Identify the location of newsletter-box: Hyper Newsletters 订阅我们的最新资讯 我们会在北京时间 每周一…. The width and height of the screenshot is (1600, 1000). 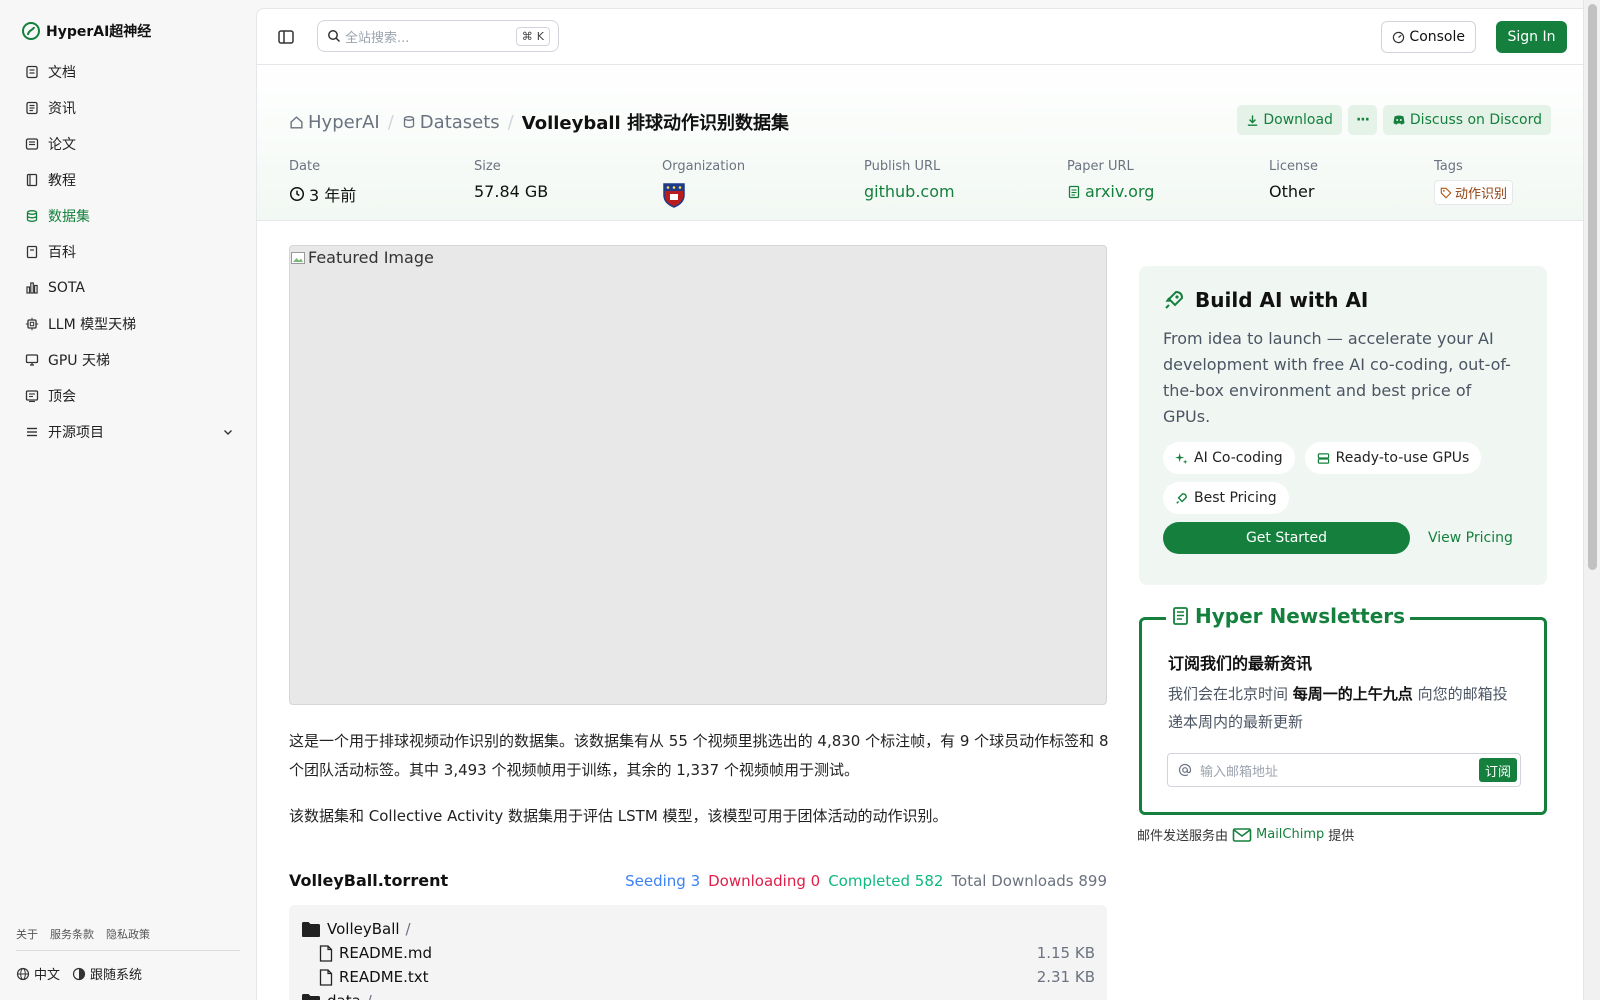
(1343, 709).